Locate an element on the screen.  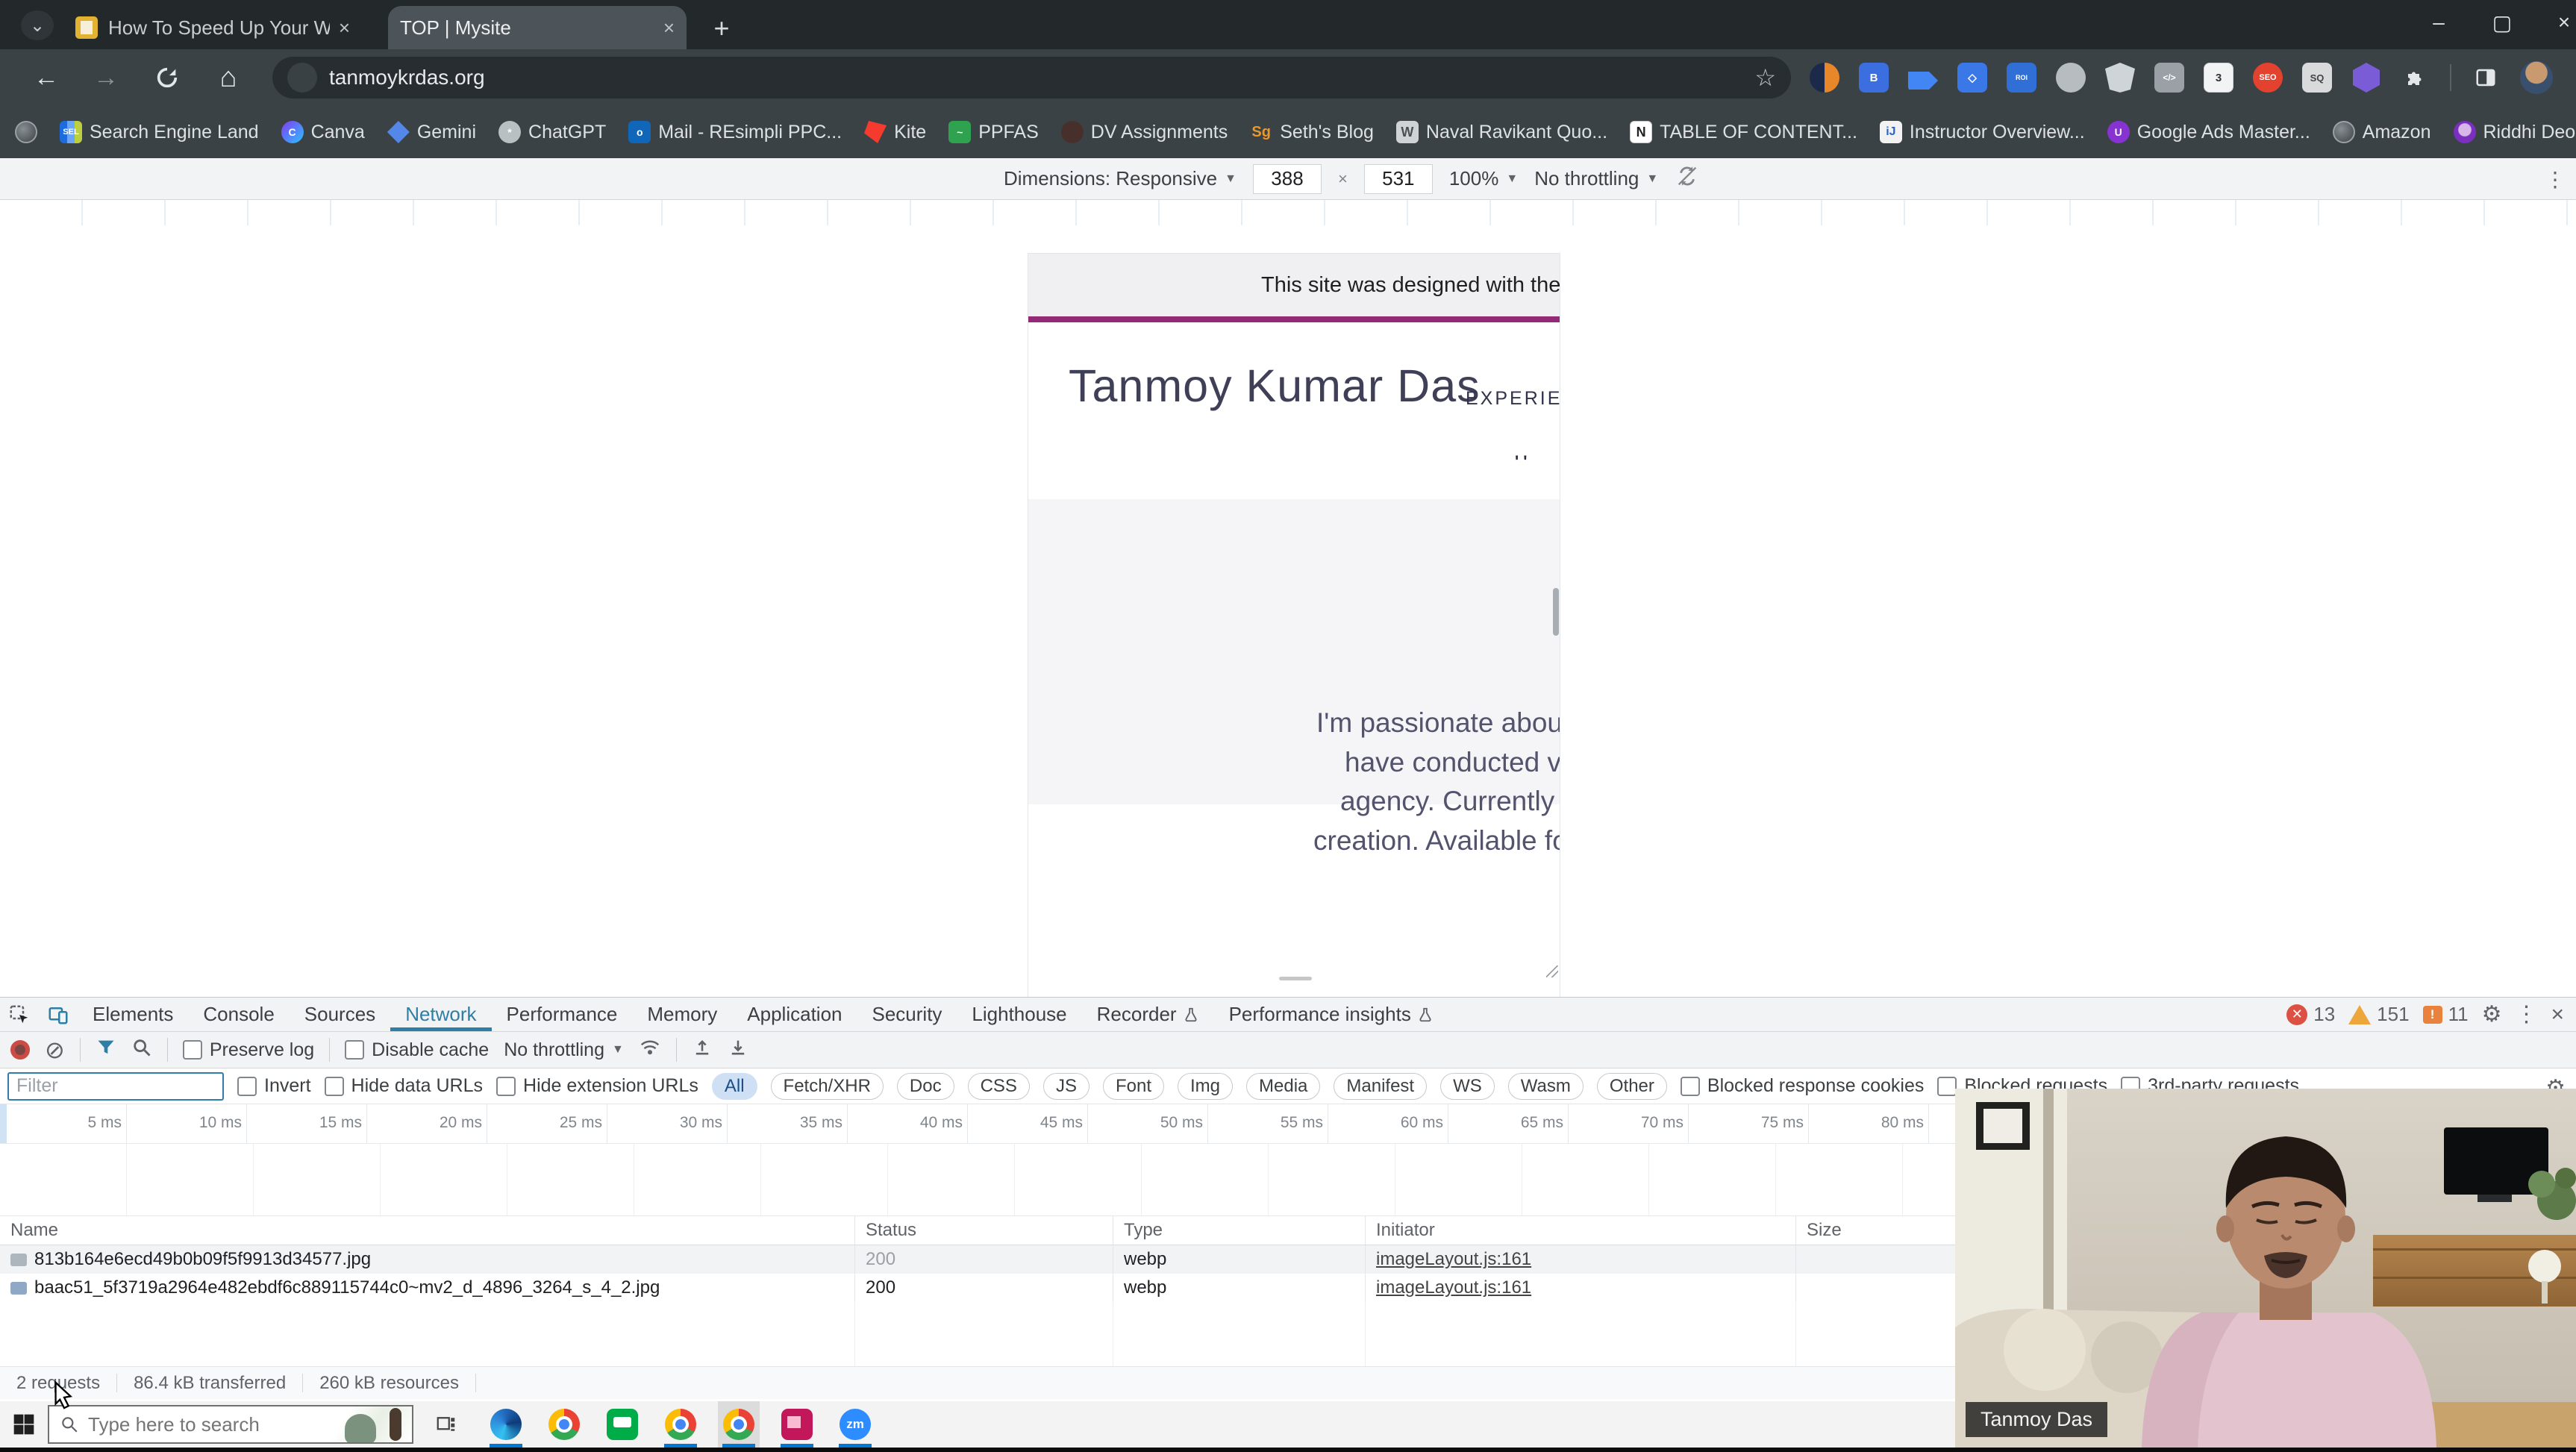
bookmark-item: Kite is located at coordinates (895, 132).